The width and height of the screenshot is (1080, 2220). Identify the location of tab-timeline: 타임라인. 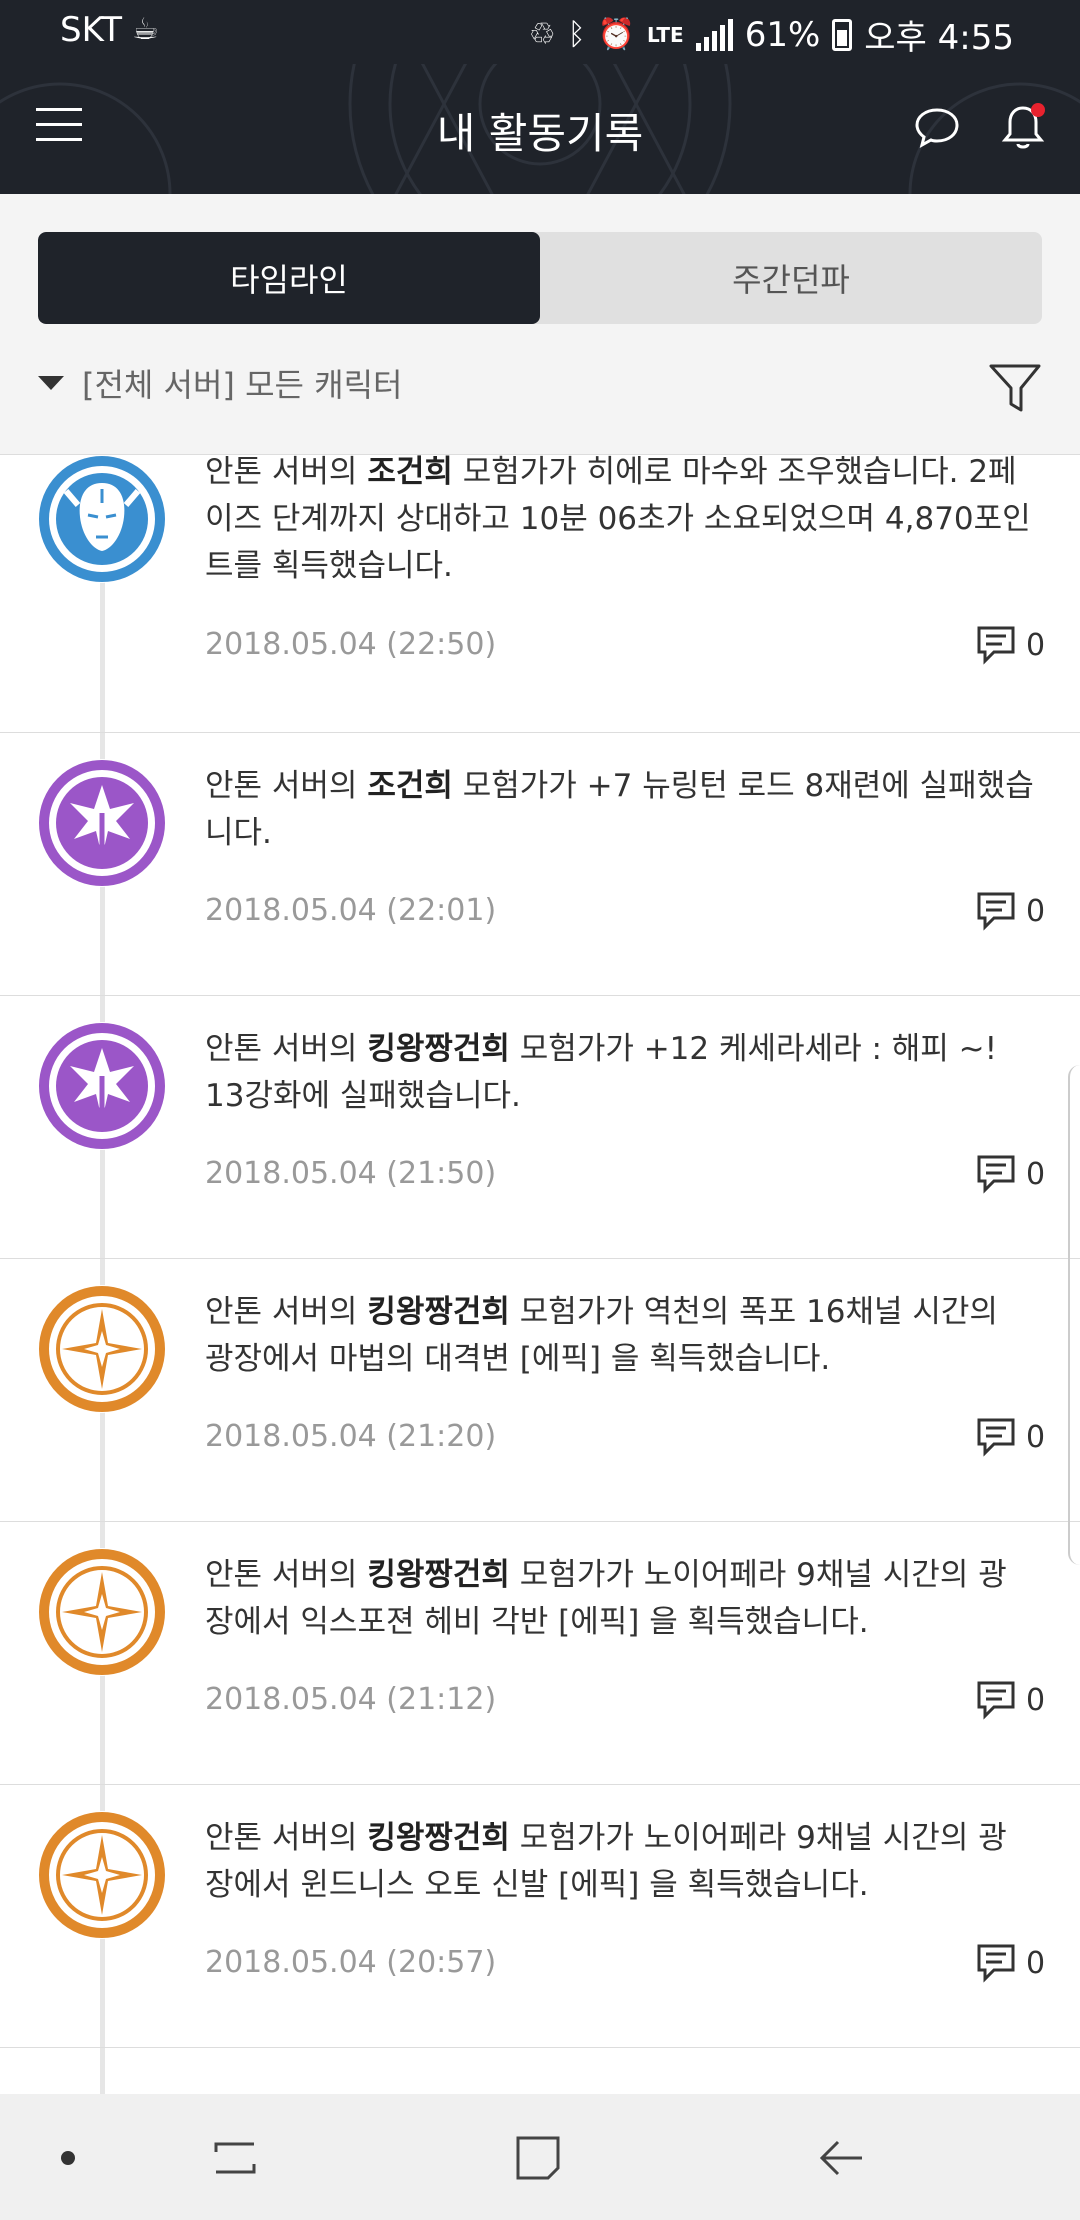
(289, 278).